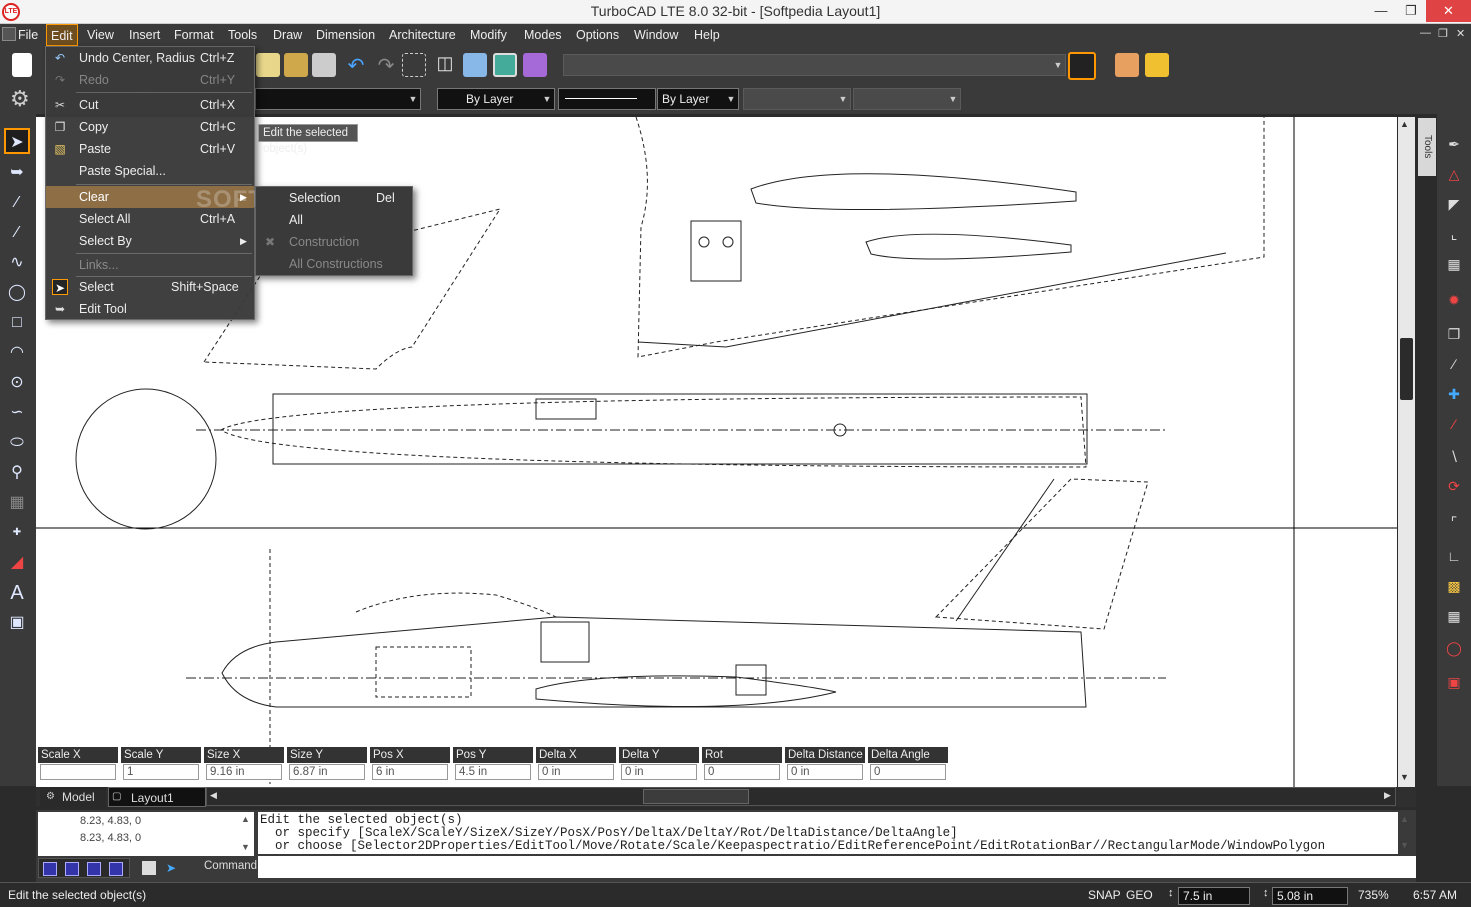 The height and width of the screenshot is (907, 1471). Describe the element at coordinates (17, 413) in the screenshot. I see `spline-tool-icon: ∽` at that location.